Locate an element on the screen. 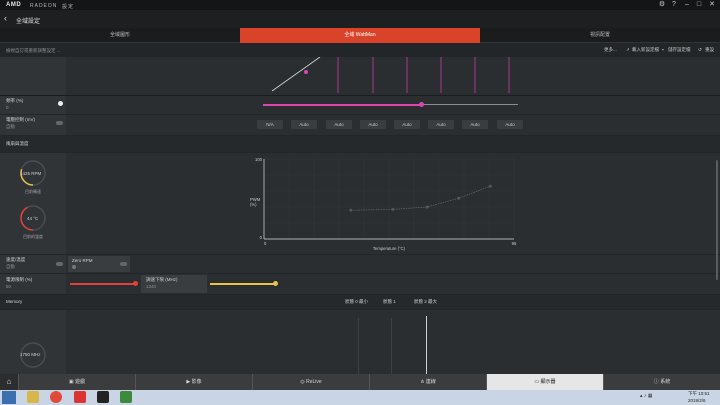 This screenshot has width=720, height=405. settings-wordmark: 設定 is located at coordinates (68, 6).